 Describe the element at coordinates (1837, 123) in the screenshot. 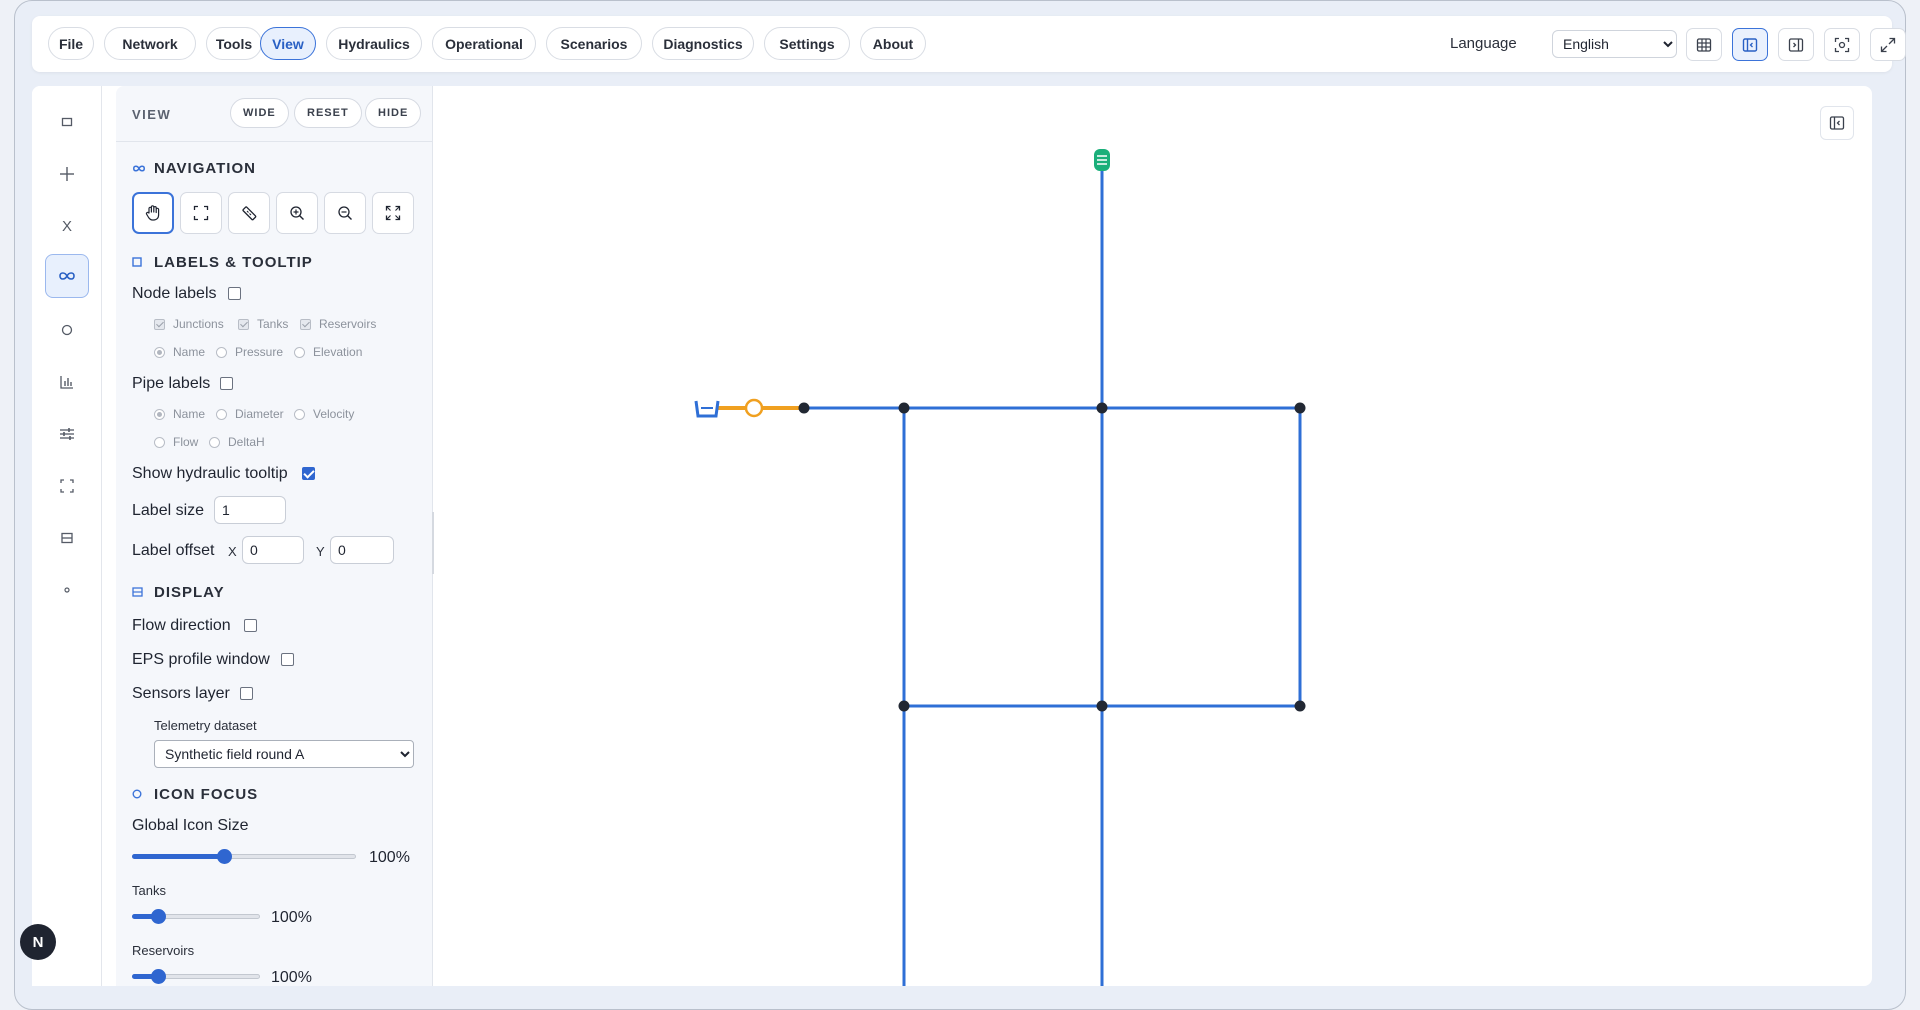

I see `canvas-panel-toggle-icon` at that location.